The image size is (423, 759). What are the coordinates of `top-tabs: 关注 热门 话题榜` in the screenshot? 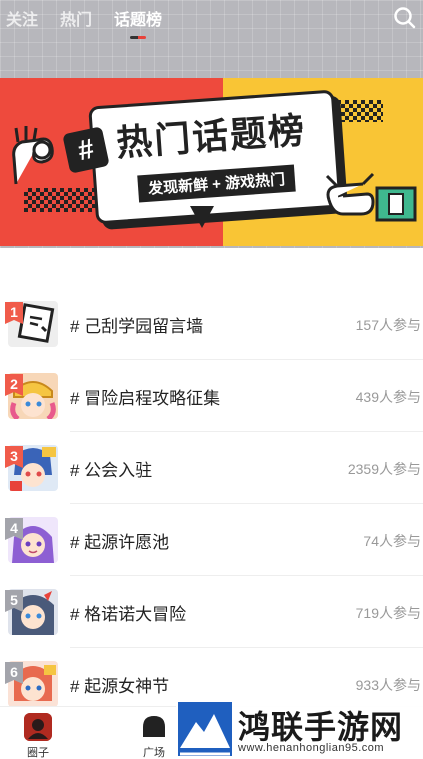 It's located at (84, 18).